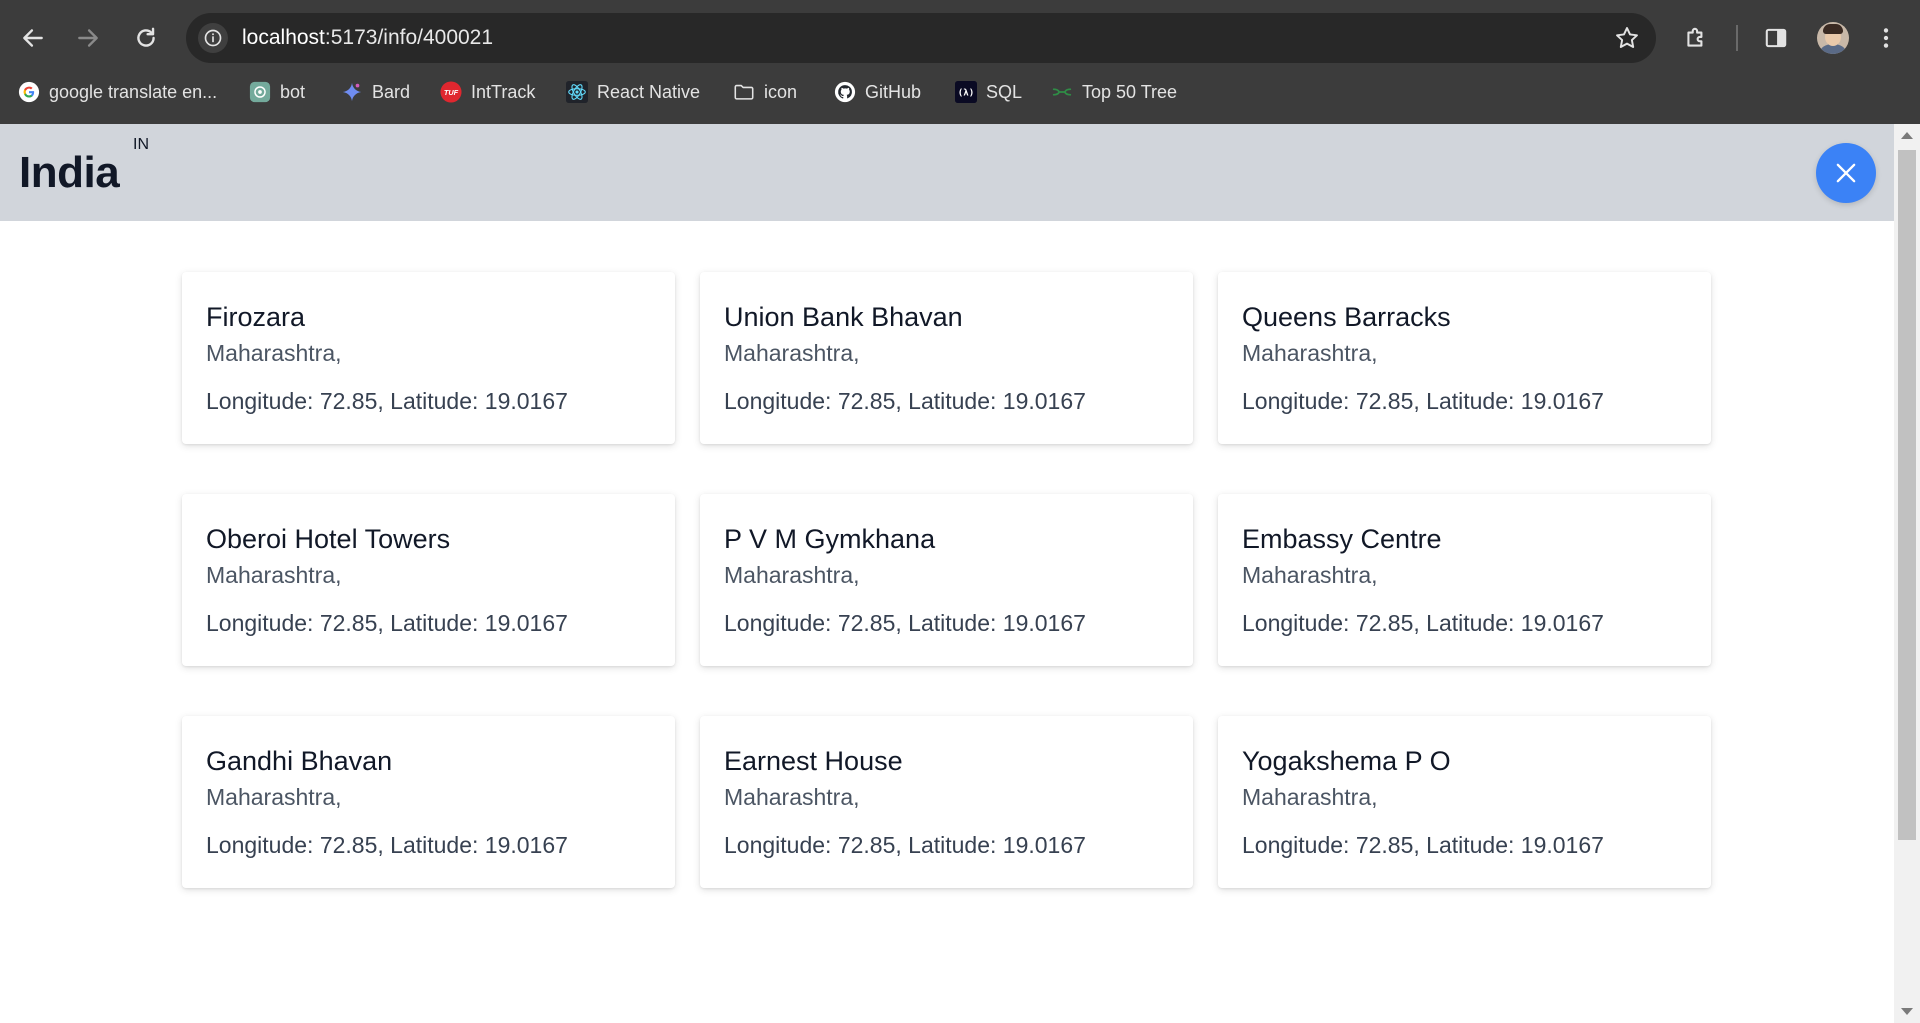 The image size is (1920, 1023). I want to click on kebab-menu-icon, so click(1886, 38).